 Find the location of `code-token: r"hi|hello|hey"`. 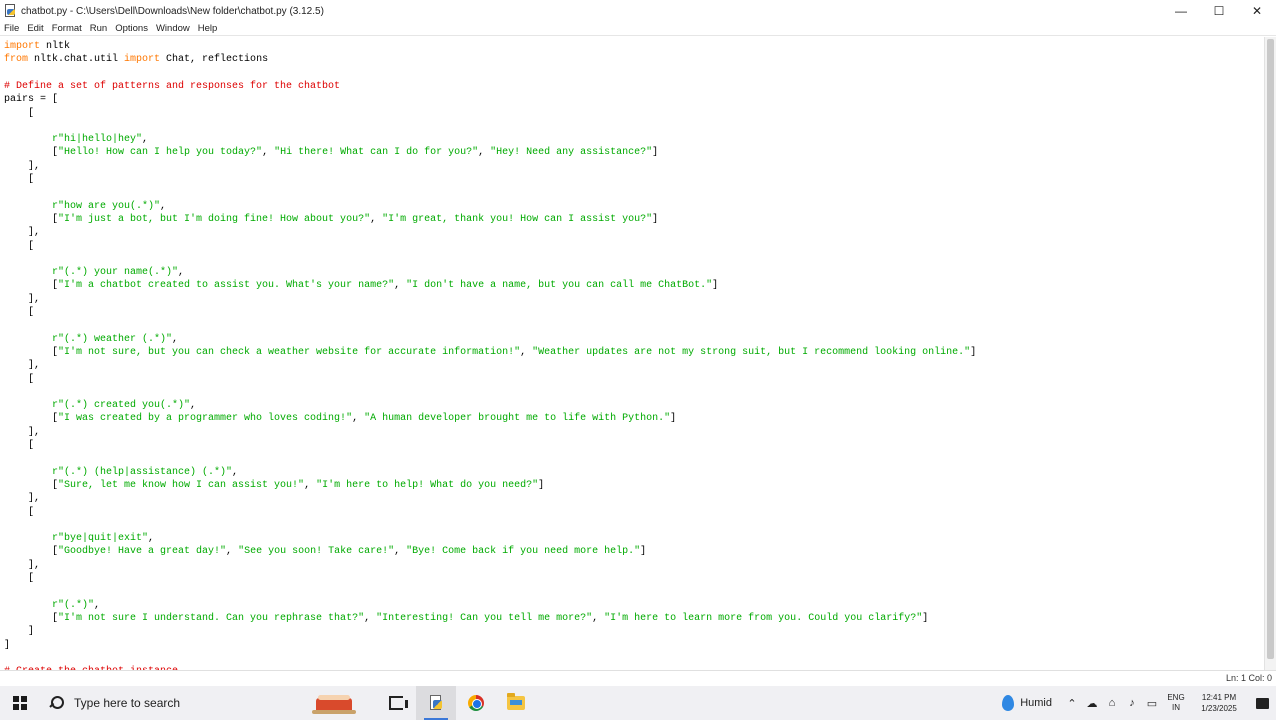

code-token: r"hi|hello|hey" is located at coordinates (73, 140).